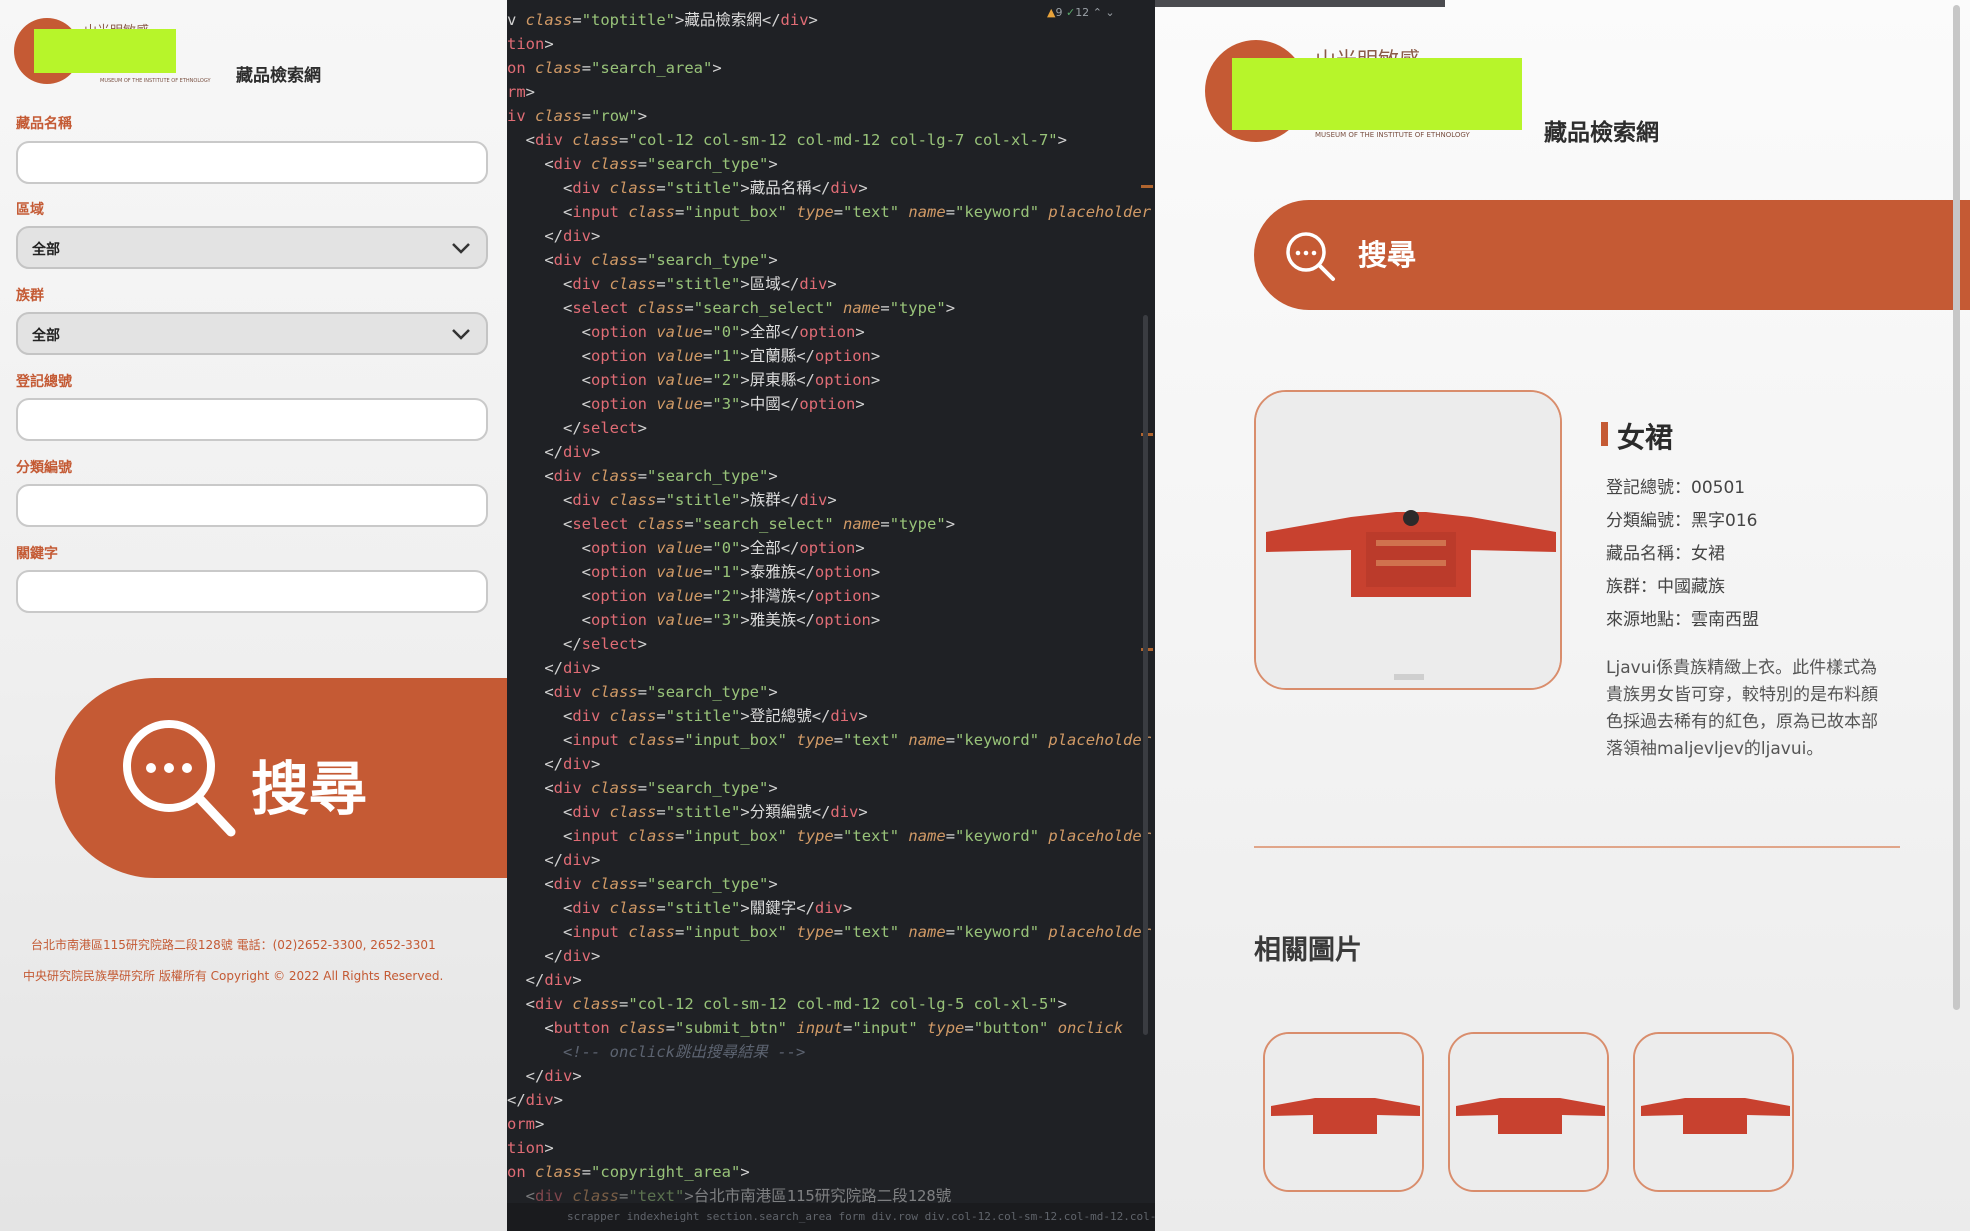 This screenshot has width=1970, height=1231. I want to click on code-line: on class="copyright_area">, so click(628, 1172).